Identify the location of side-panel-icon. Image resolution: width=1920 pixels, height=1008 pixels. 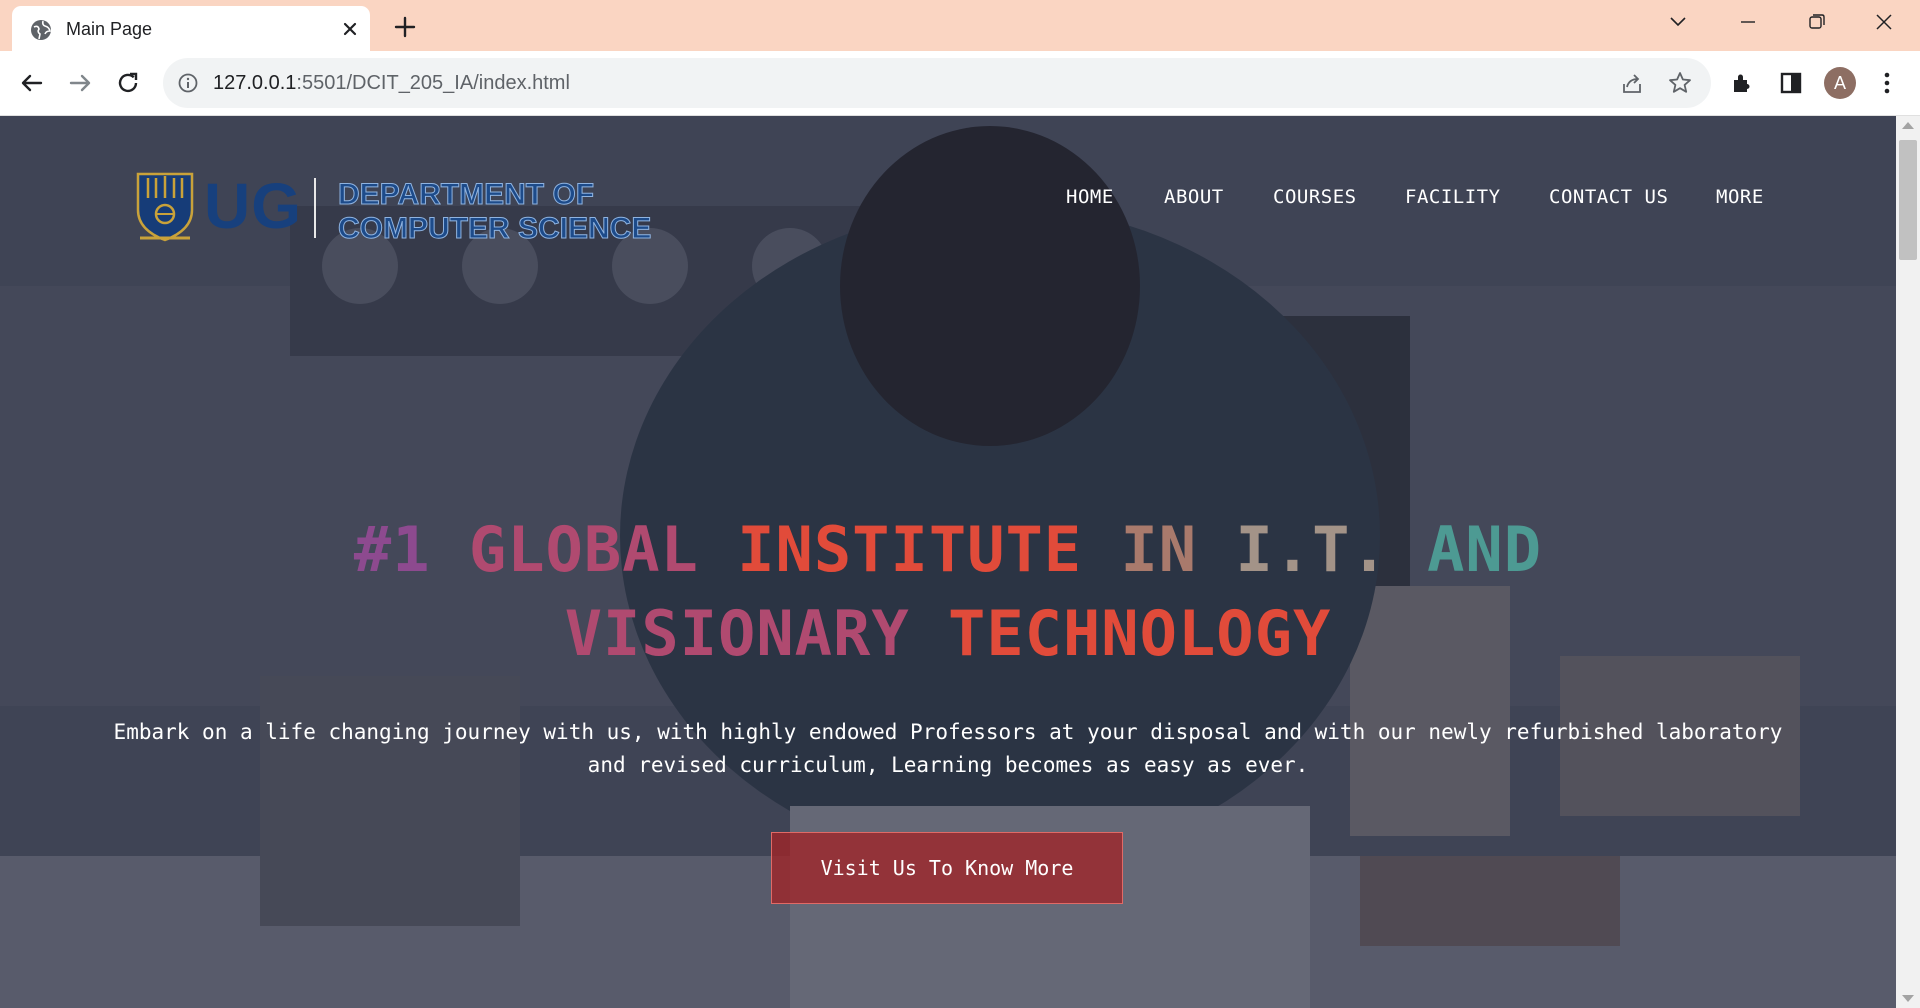
(1791, 83).